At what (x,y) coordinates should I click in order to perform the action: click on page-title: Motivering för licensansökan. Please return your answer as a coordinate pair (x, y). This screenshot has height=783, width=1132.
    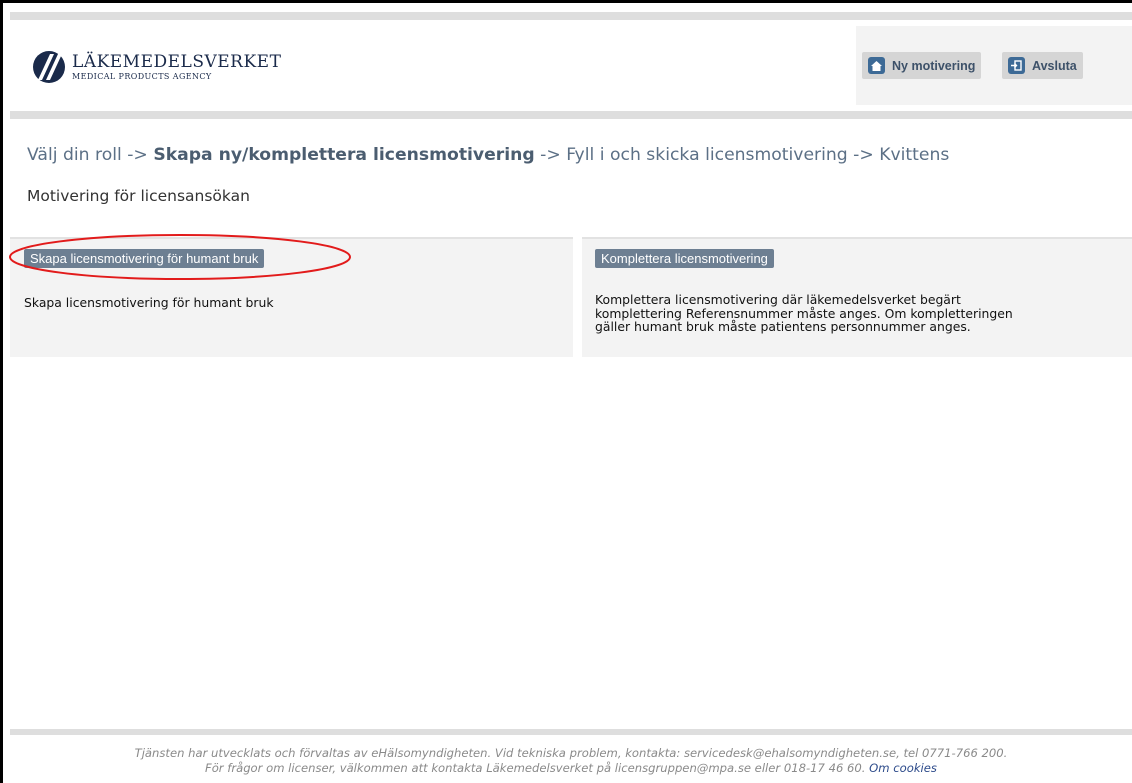
    Looking at the image, I should click on (138, 196).